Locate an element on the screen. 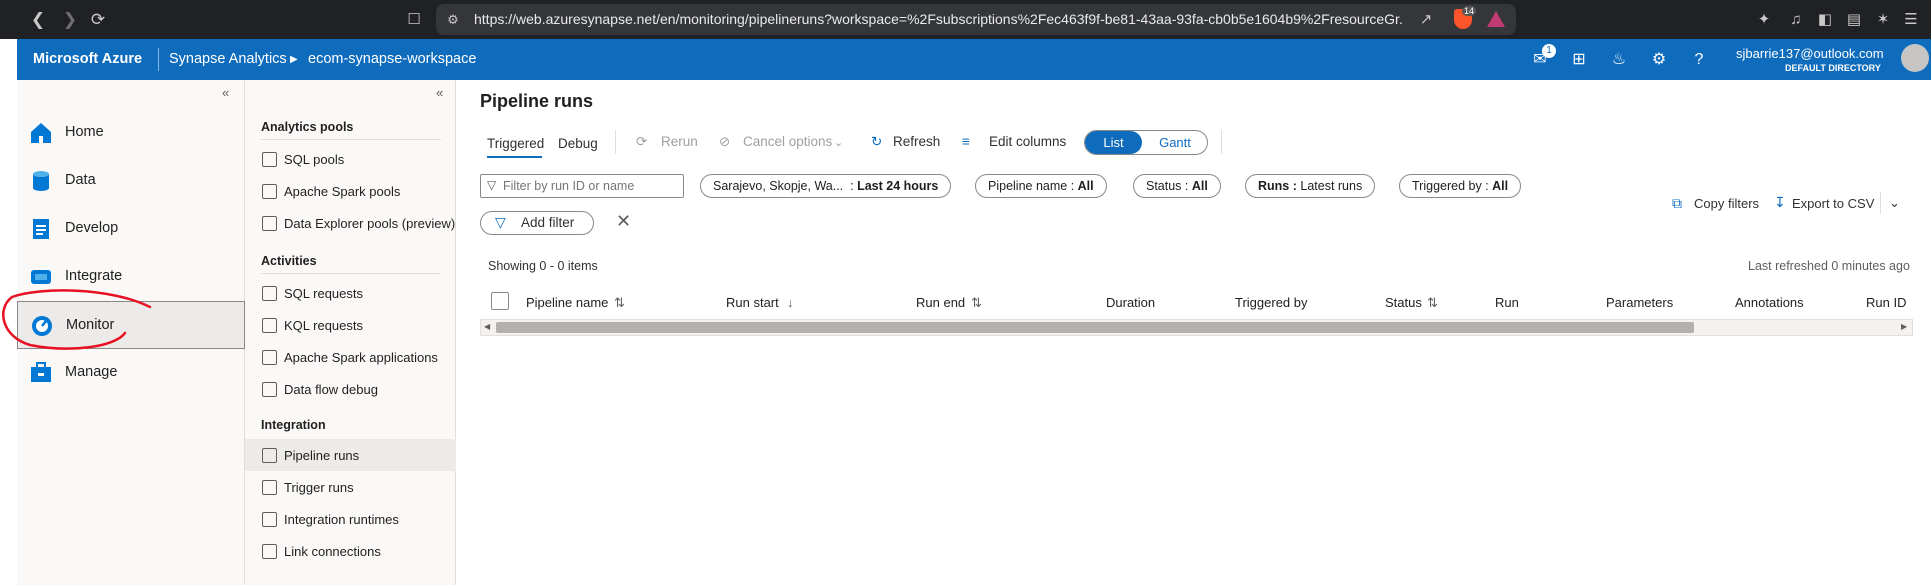  scroll-left-icon: ◀ is located at coordinates (487, 326).